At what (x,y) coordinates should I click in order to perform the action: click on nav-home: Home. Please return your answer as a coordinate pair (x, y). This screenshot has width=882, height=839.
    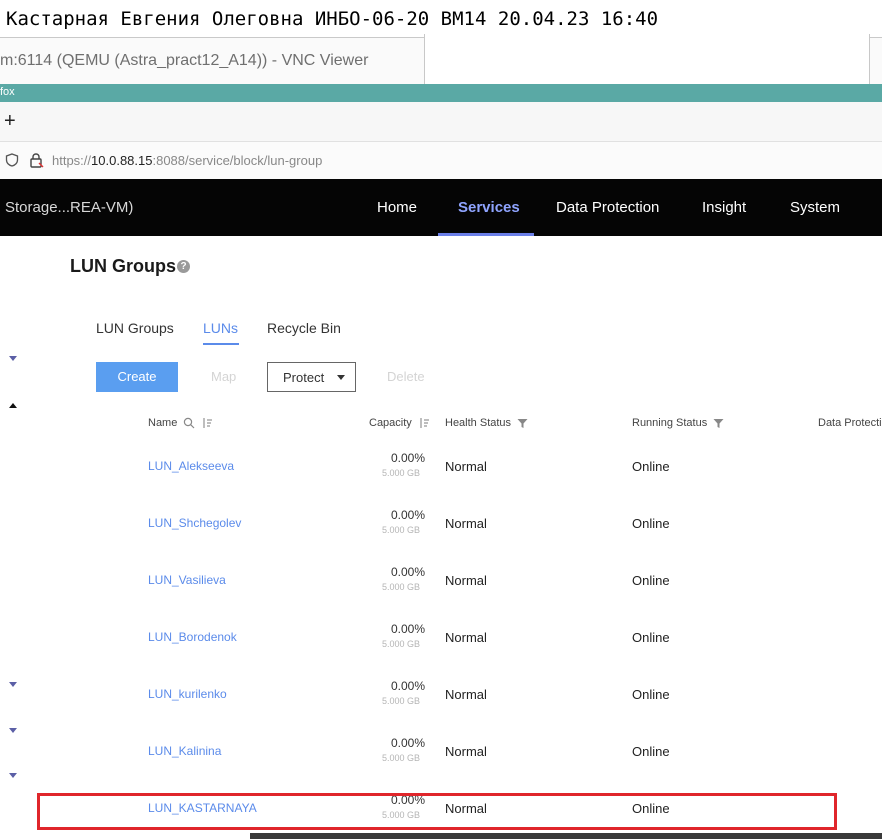
    Looking at the image, I should click on (397, 207).